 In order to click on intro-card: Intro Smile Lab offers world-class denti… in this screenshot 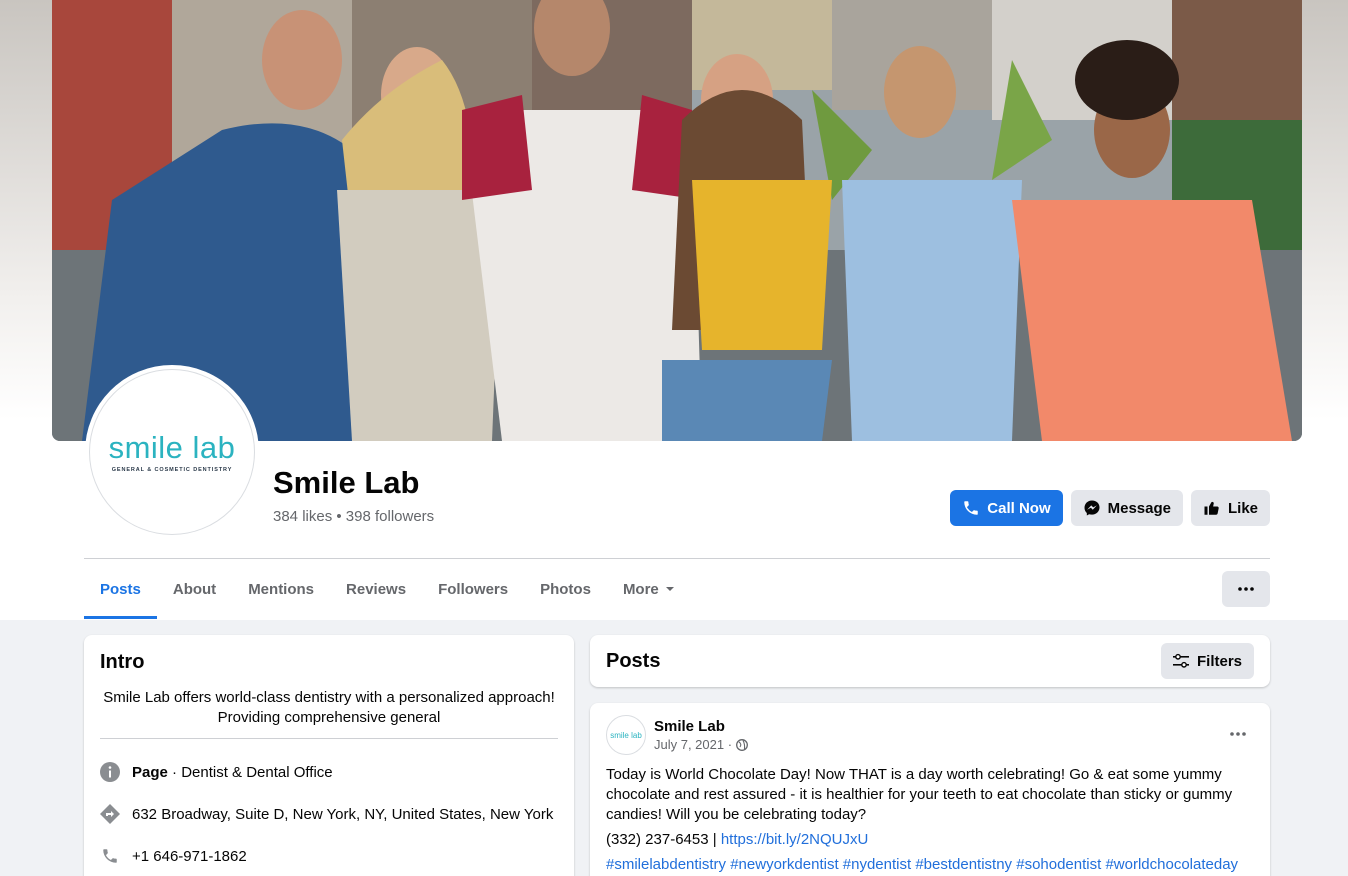, I will do `click(329, 755)`.